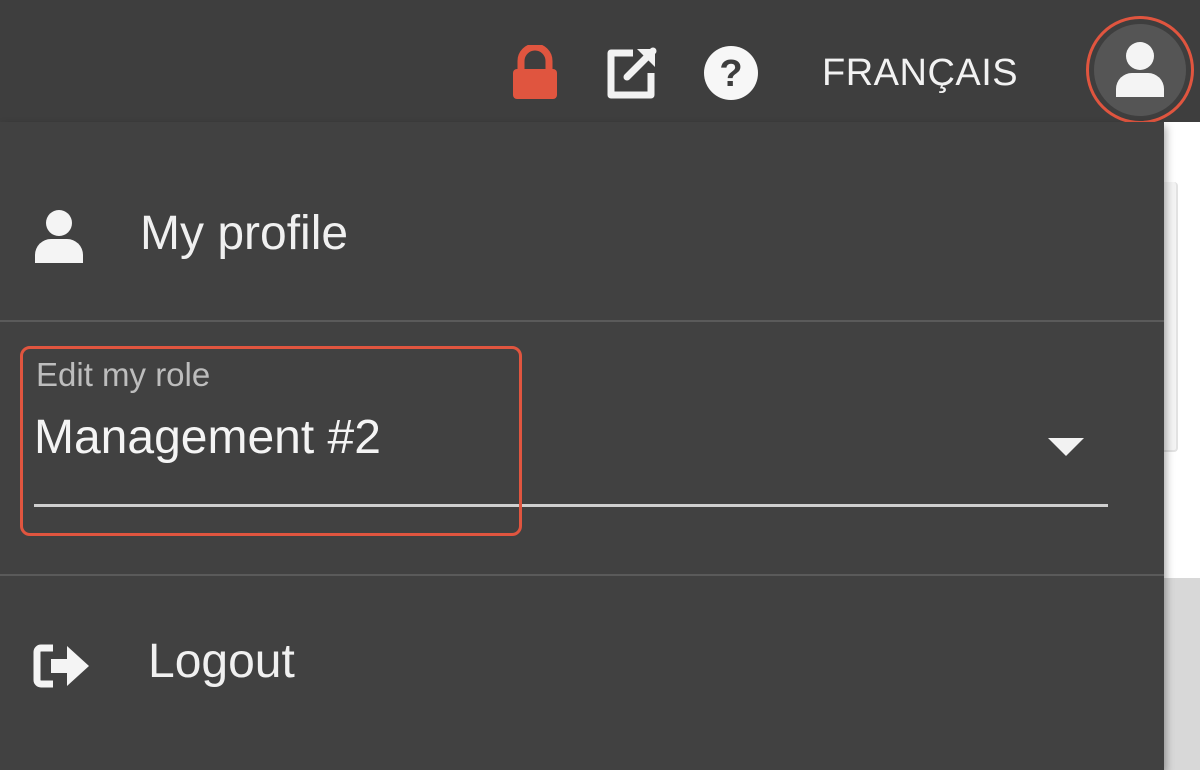 This screenshot has height=770, width=1200. I want to click on language-switch-button: FRANÇAIS, so click(920, 73).